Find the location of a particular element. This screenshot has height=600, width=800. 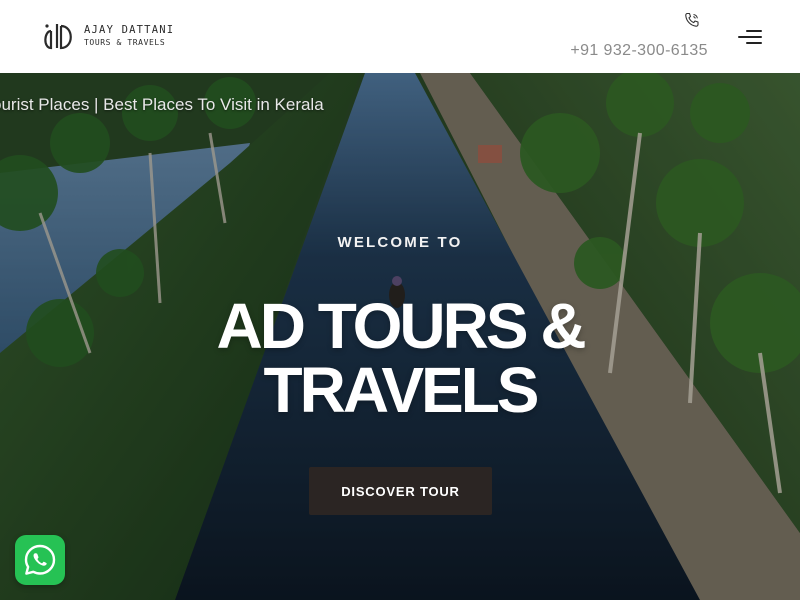

brand-logo: AJAY DATTANI TOURS & TRAVELS is located at coordinates (108, 36).